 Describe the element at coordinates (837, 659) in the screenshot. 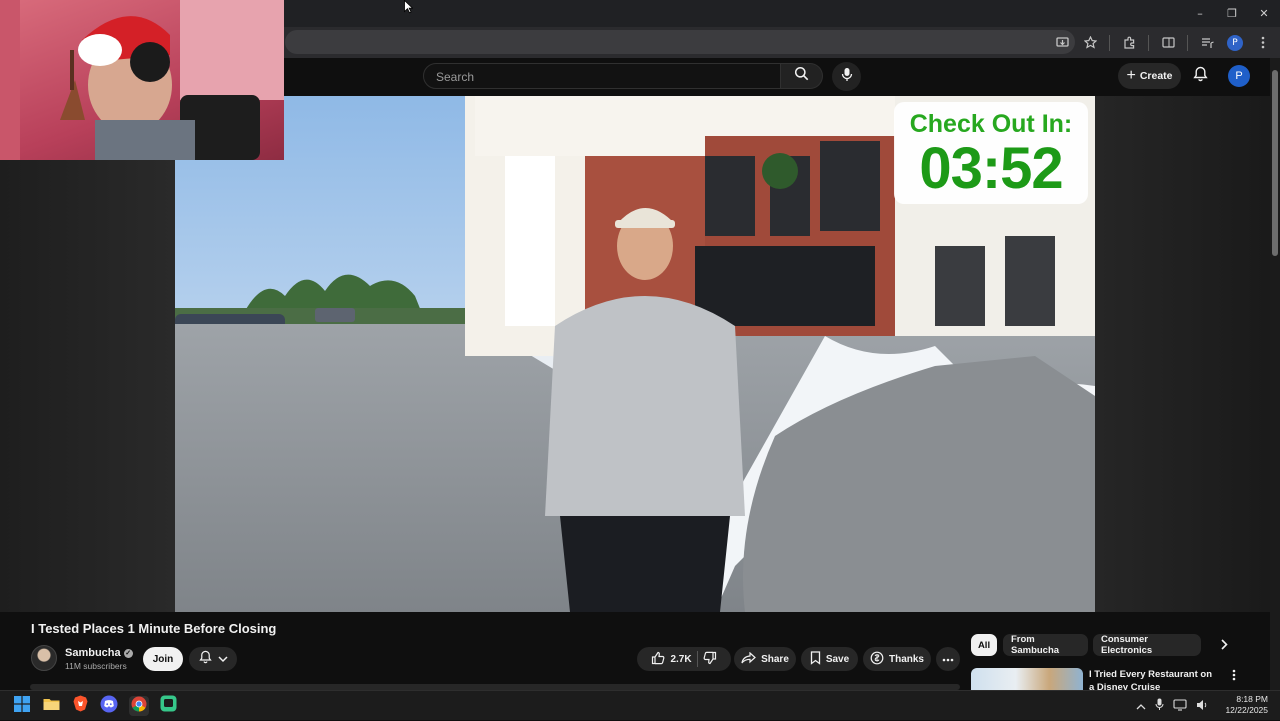

I see `save-label: Save` at that location.